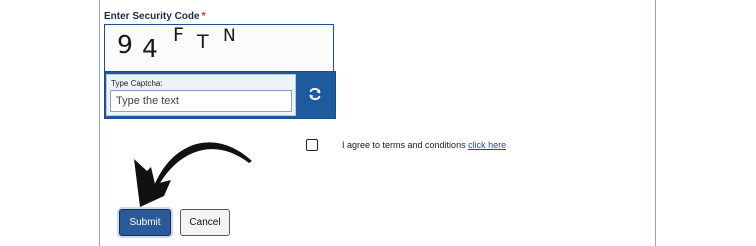 This screenshot has height=246, width=756. I want to click on panel-left-border, so click(99, 123).